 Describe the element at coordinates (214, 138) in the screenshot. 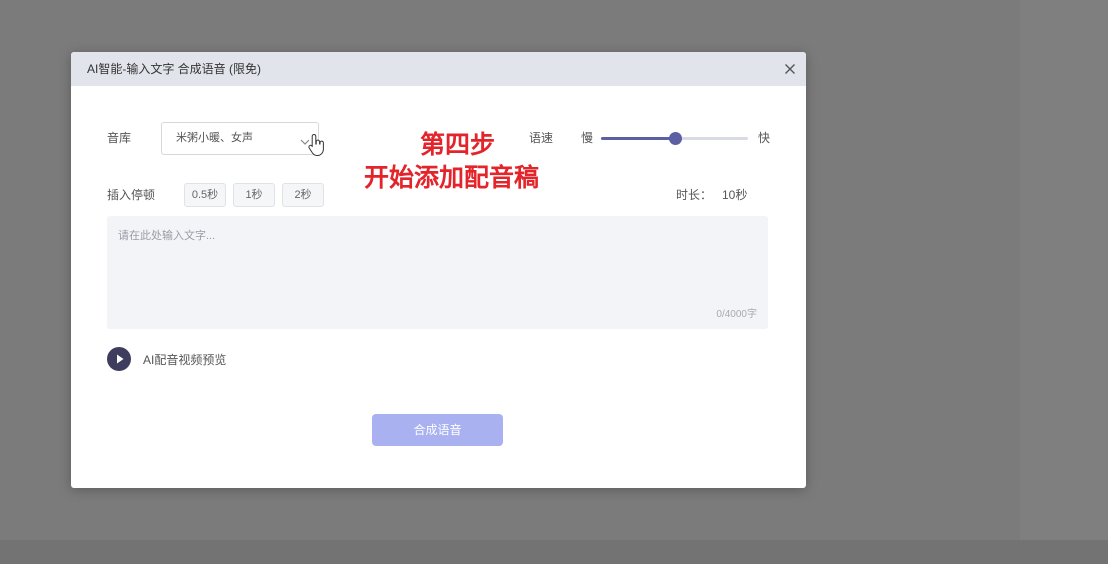

I see `voice-select-value: 米粥小暖、女声` at that location.